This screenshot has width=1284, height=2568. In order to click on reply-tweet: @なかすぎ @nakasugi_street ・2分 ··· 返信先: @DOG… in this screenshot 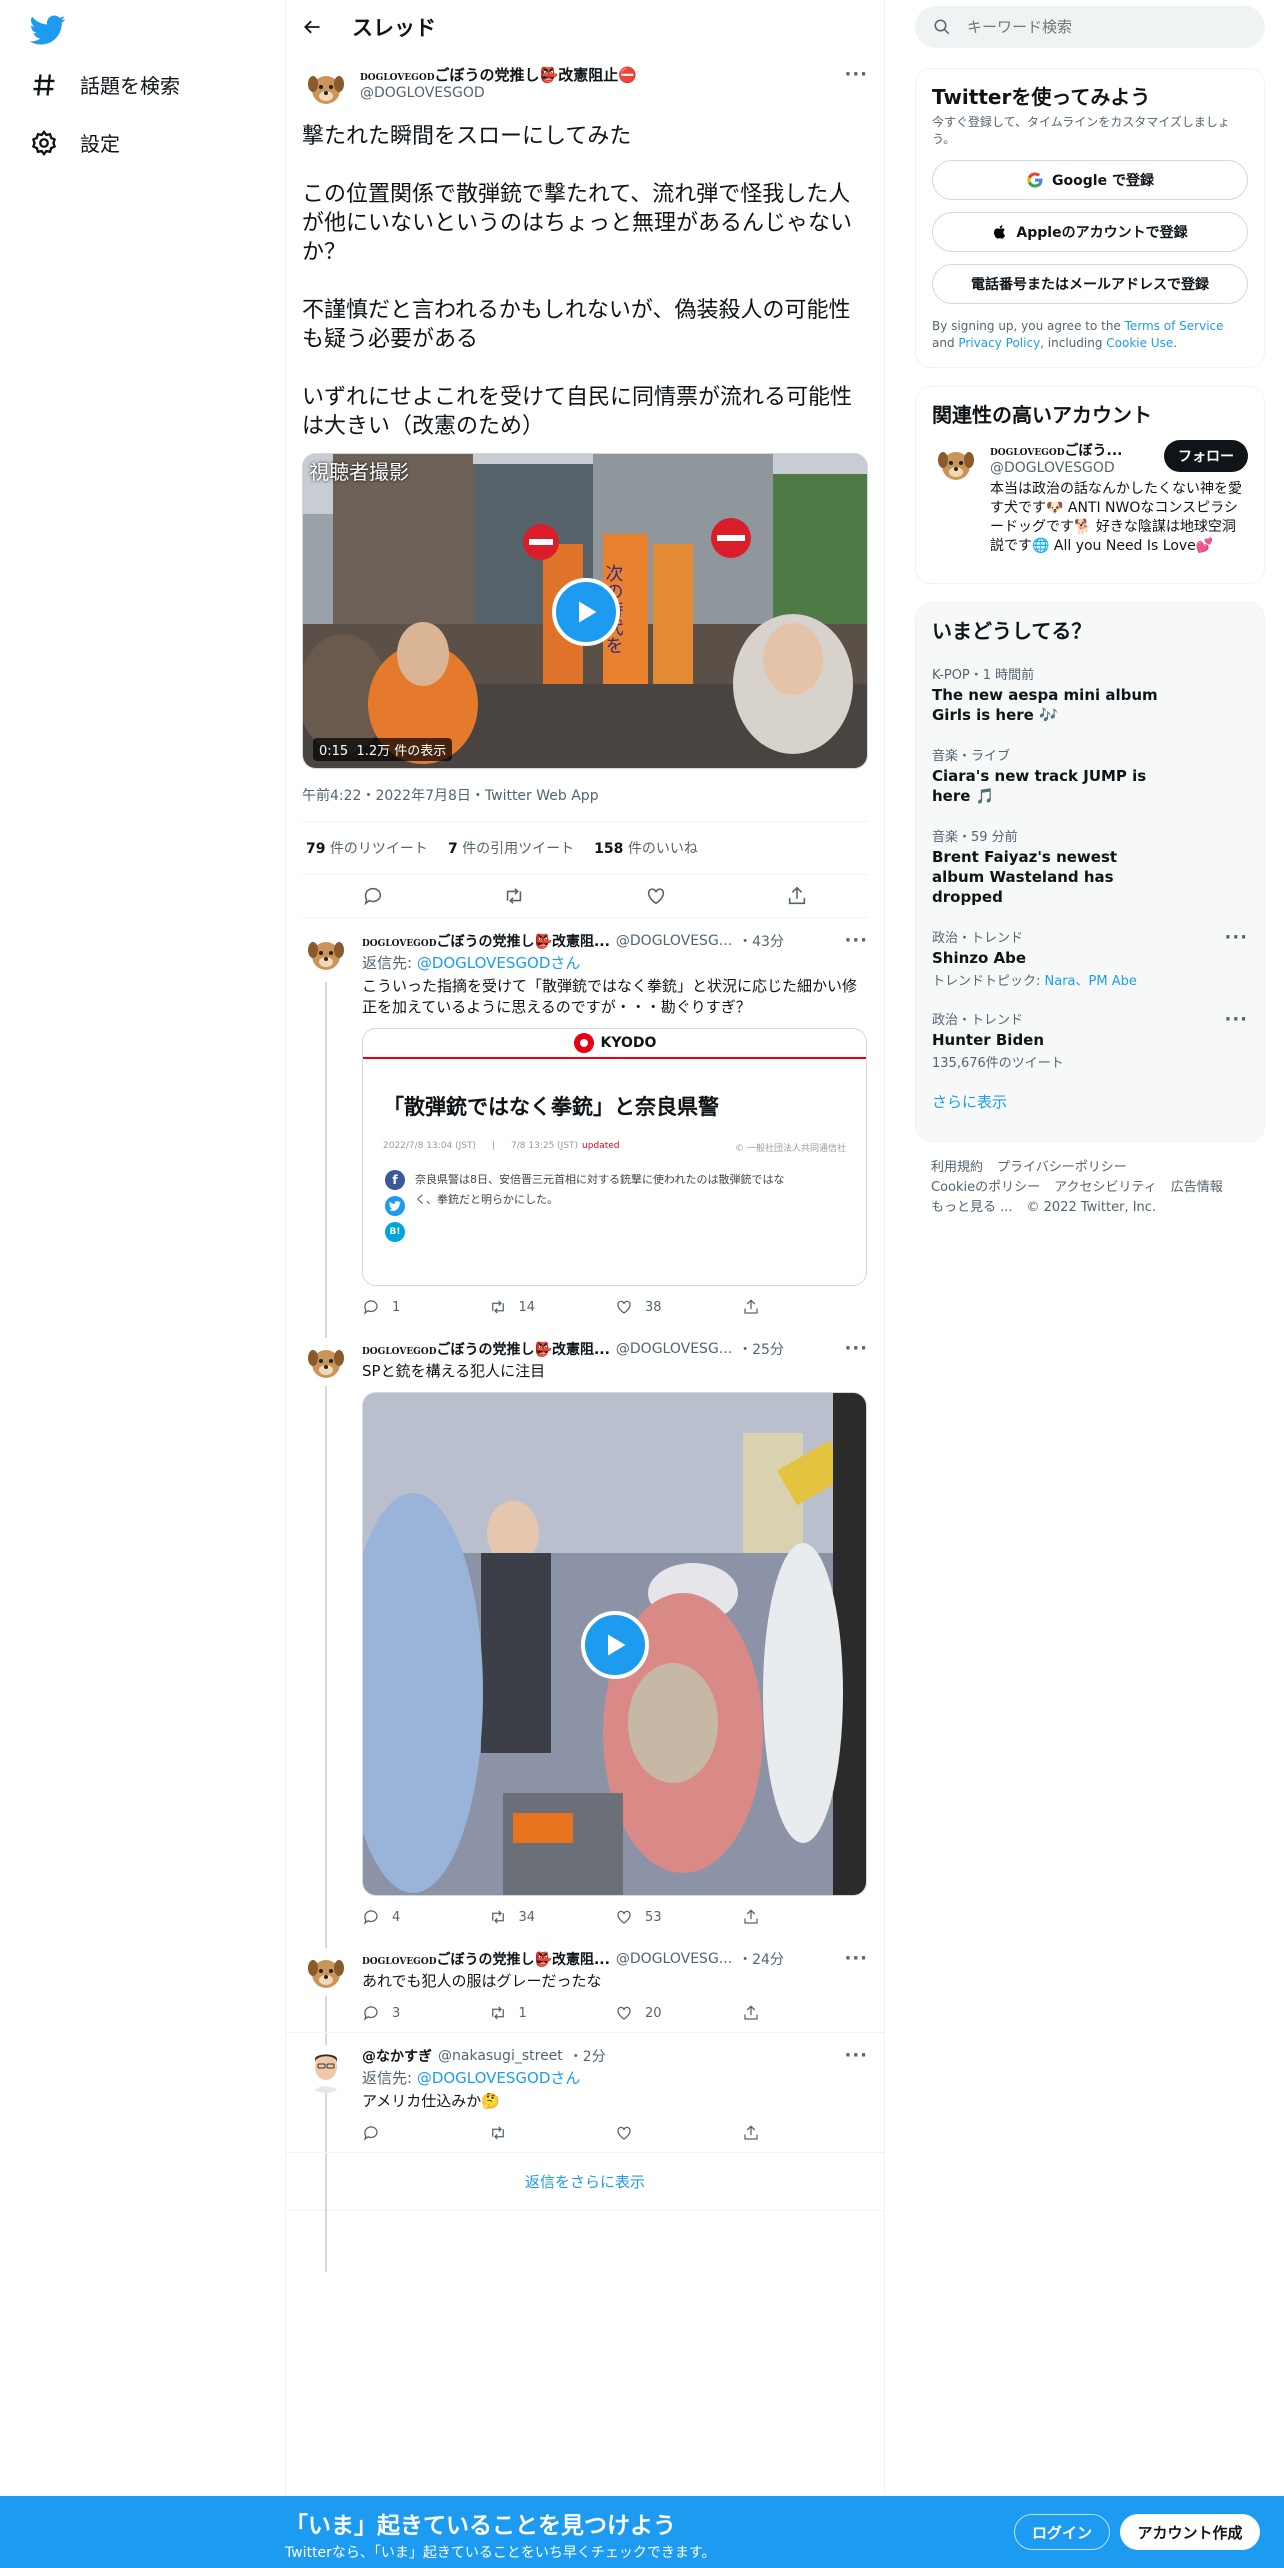, I will do `click(585, 2093)`.